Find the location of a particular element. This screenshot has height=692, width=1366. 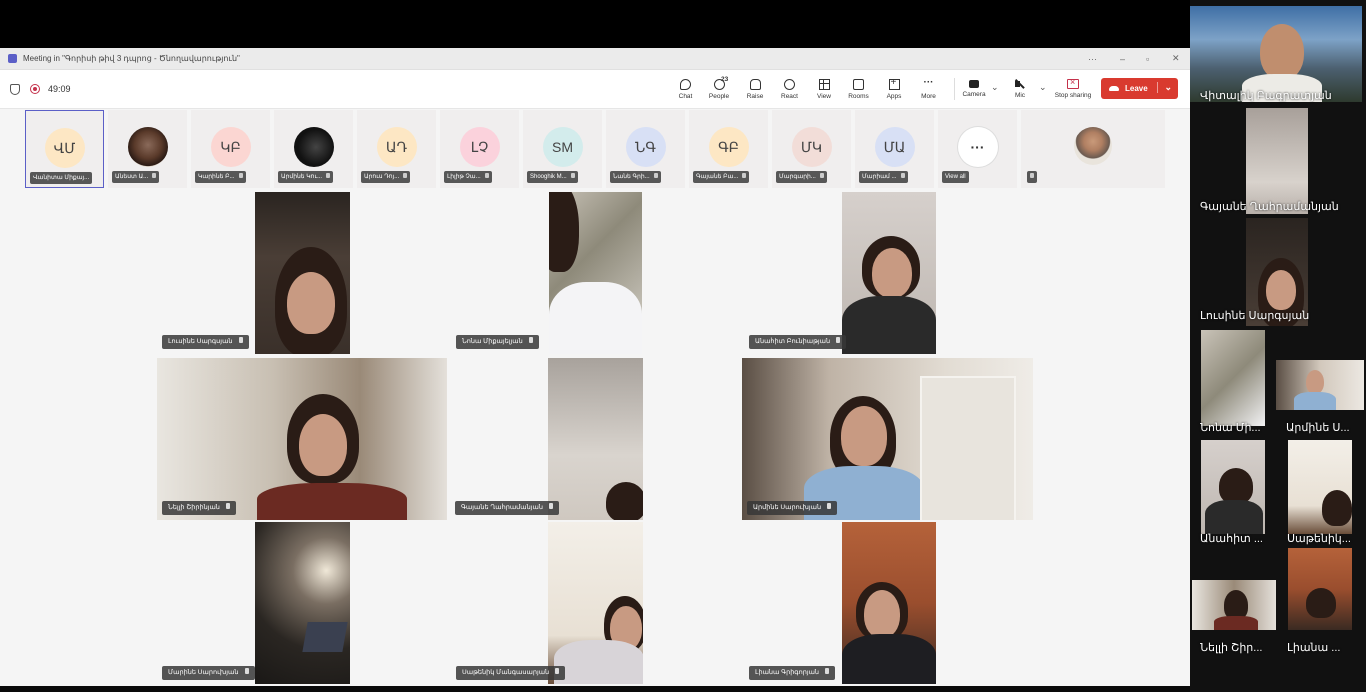

close-window-button: ✕ is located at coordinates (1176, 58).